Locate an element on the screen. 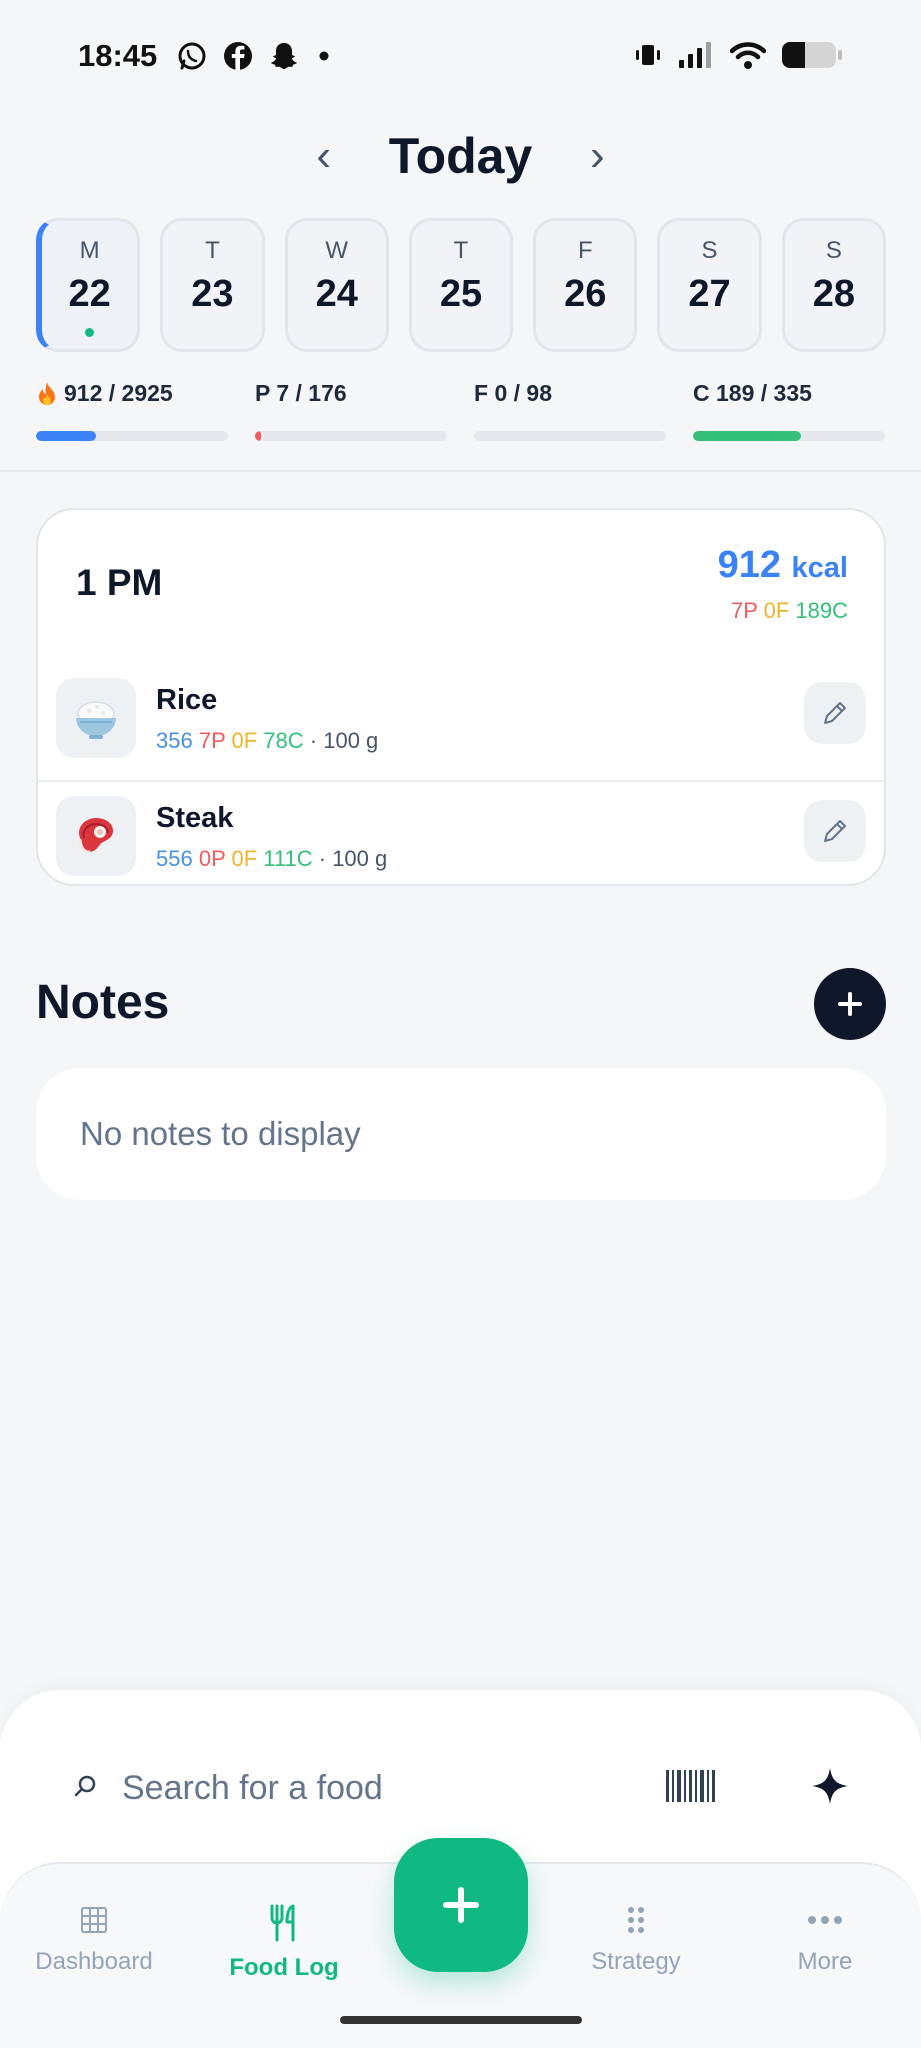 The height and width of the screenshot is (2048, 921). next-day-button: › is located at coordinates (597, 156).